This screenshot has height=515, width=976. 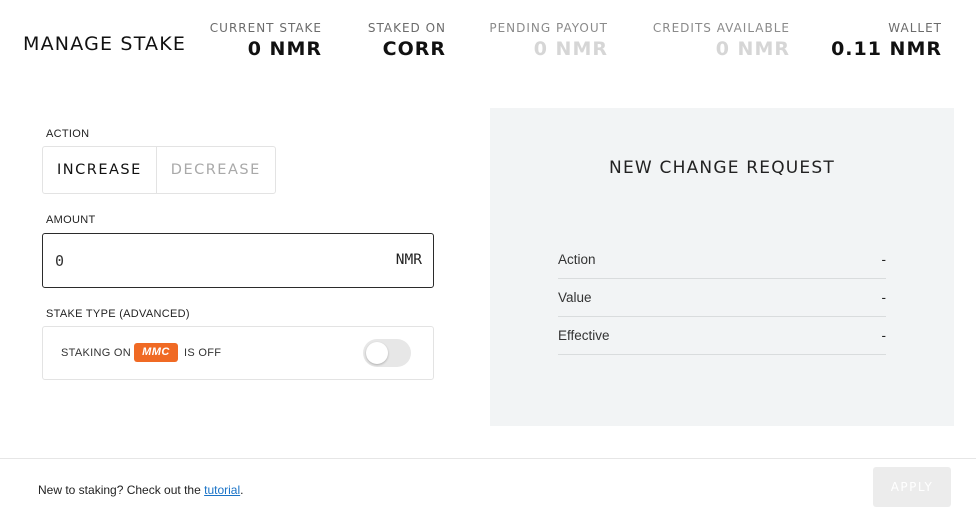 I want to click on toggle-knob, so click(x=377, y=353).